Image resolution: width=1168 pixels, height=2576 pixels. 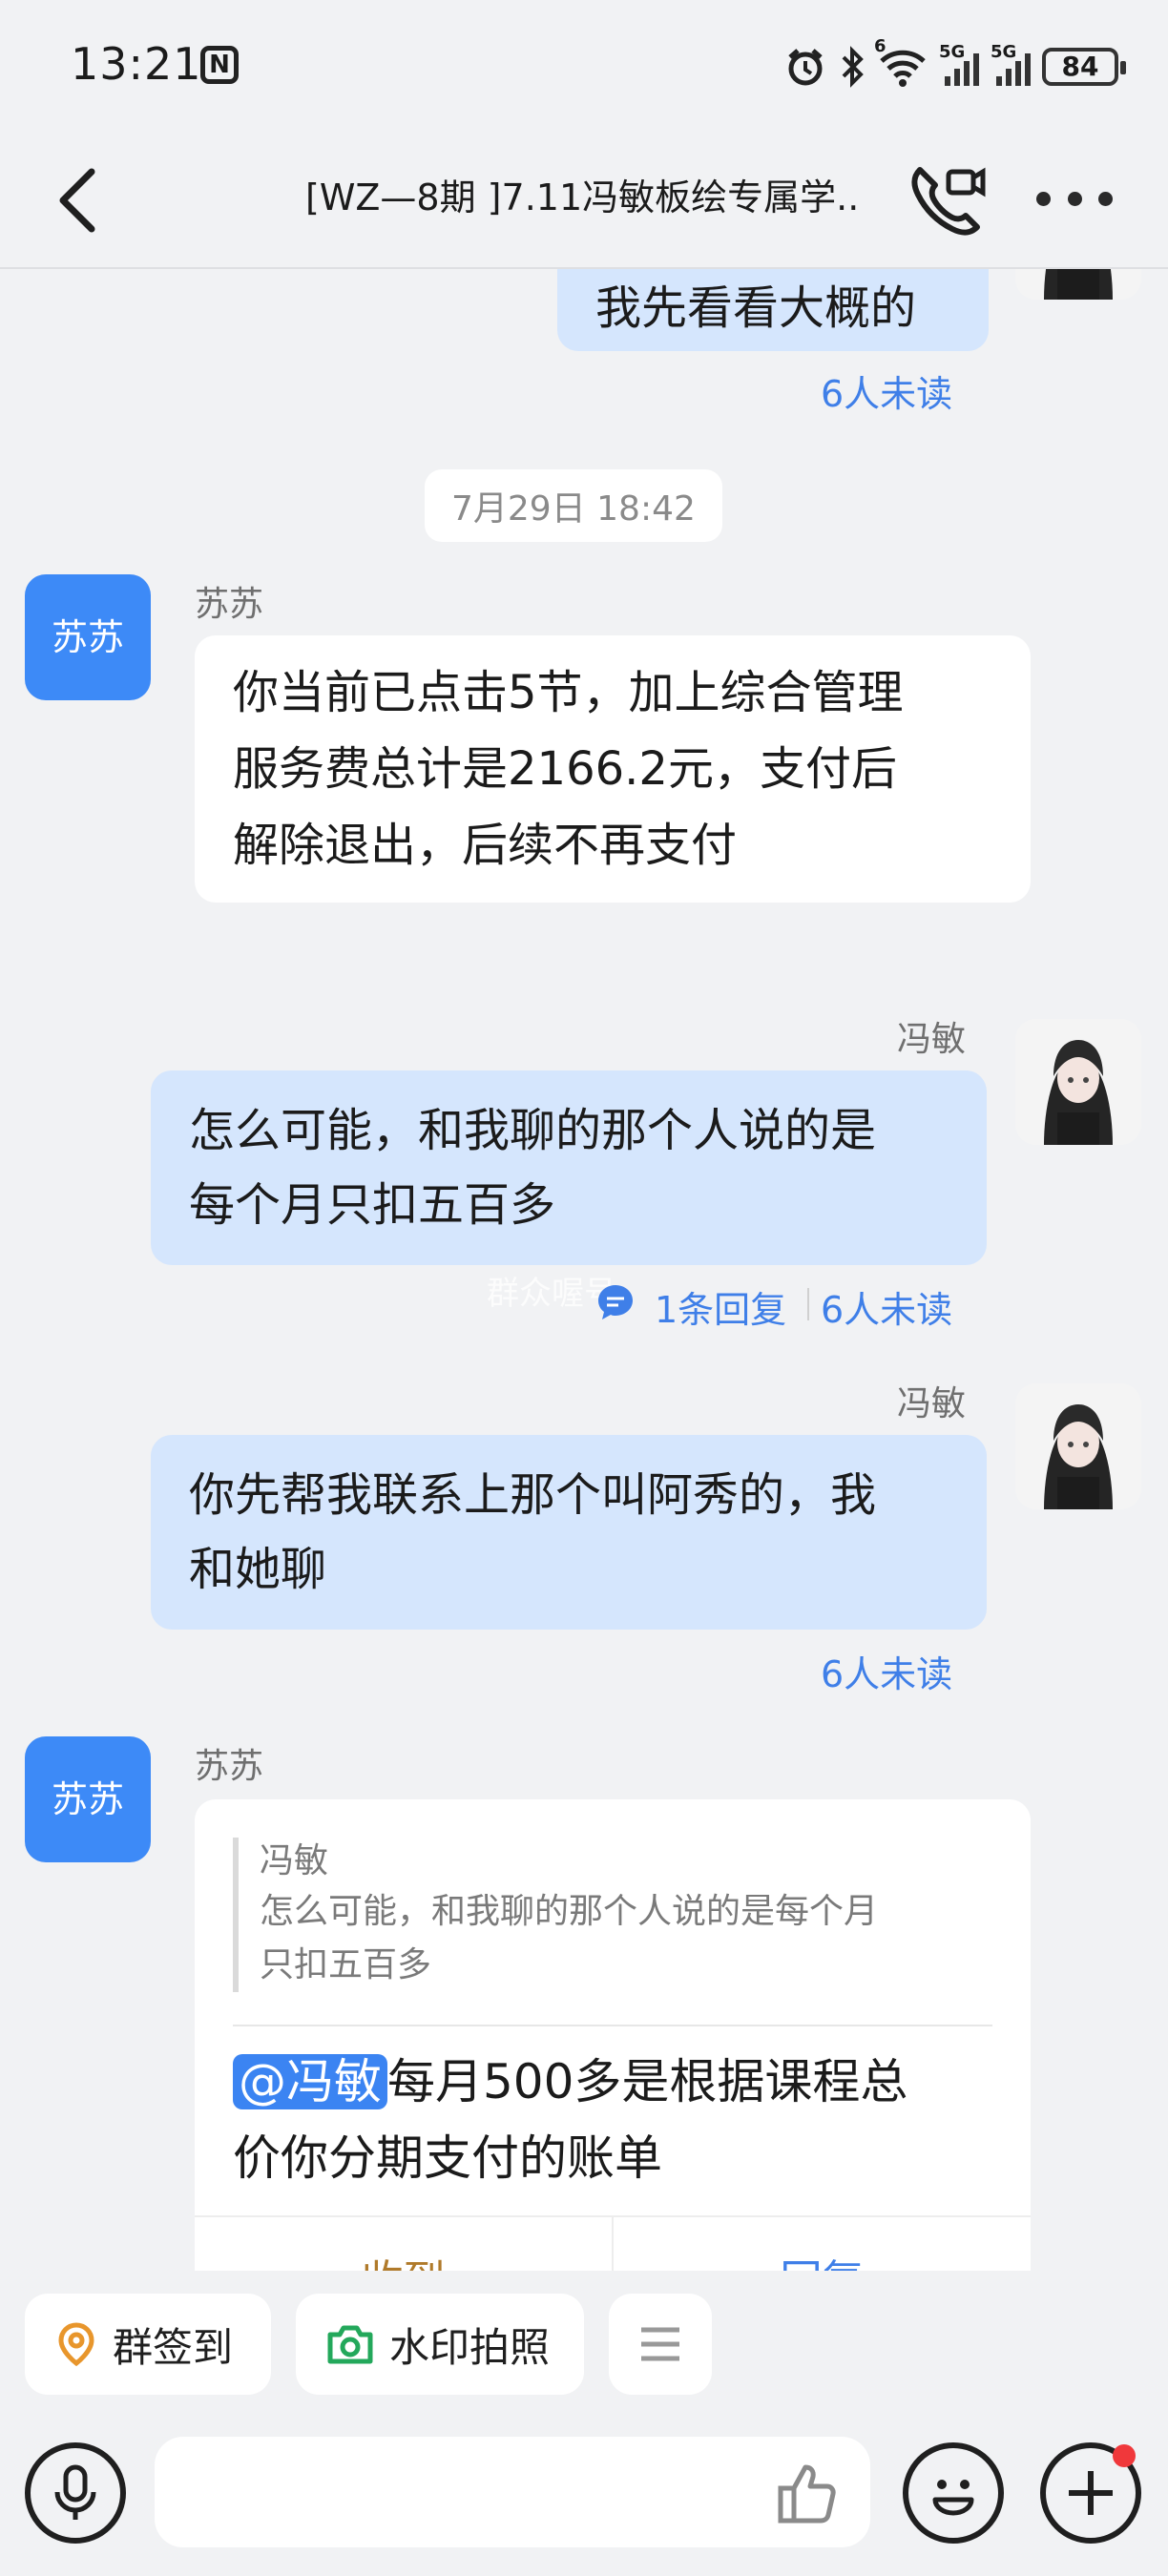 What do you see at coordinates (822, 2244) in the screenshot?
I see `reply-button: 回复` at bounding box center [822, 2244].